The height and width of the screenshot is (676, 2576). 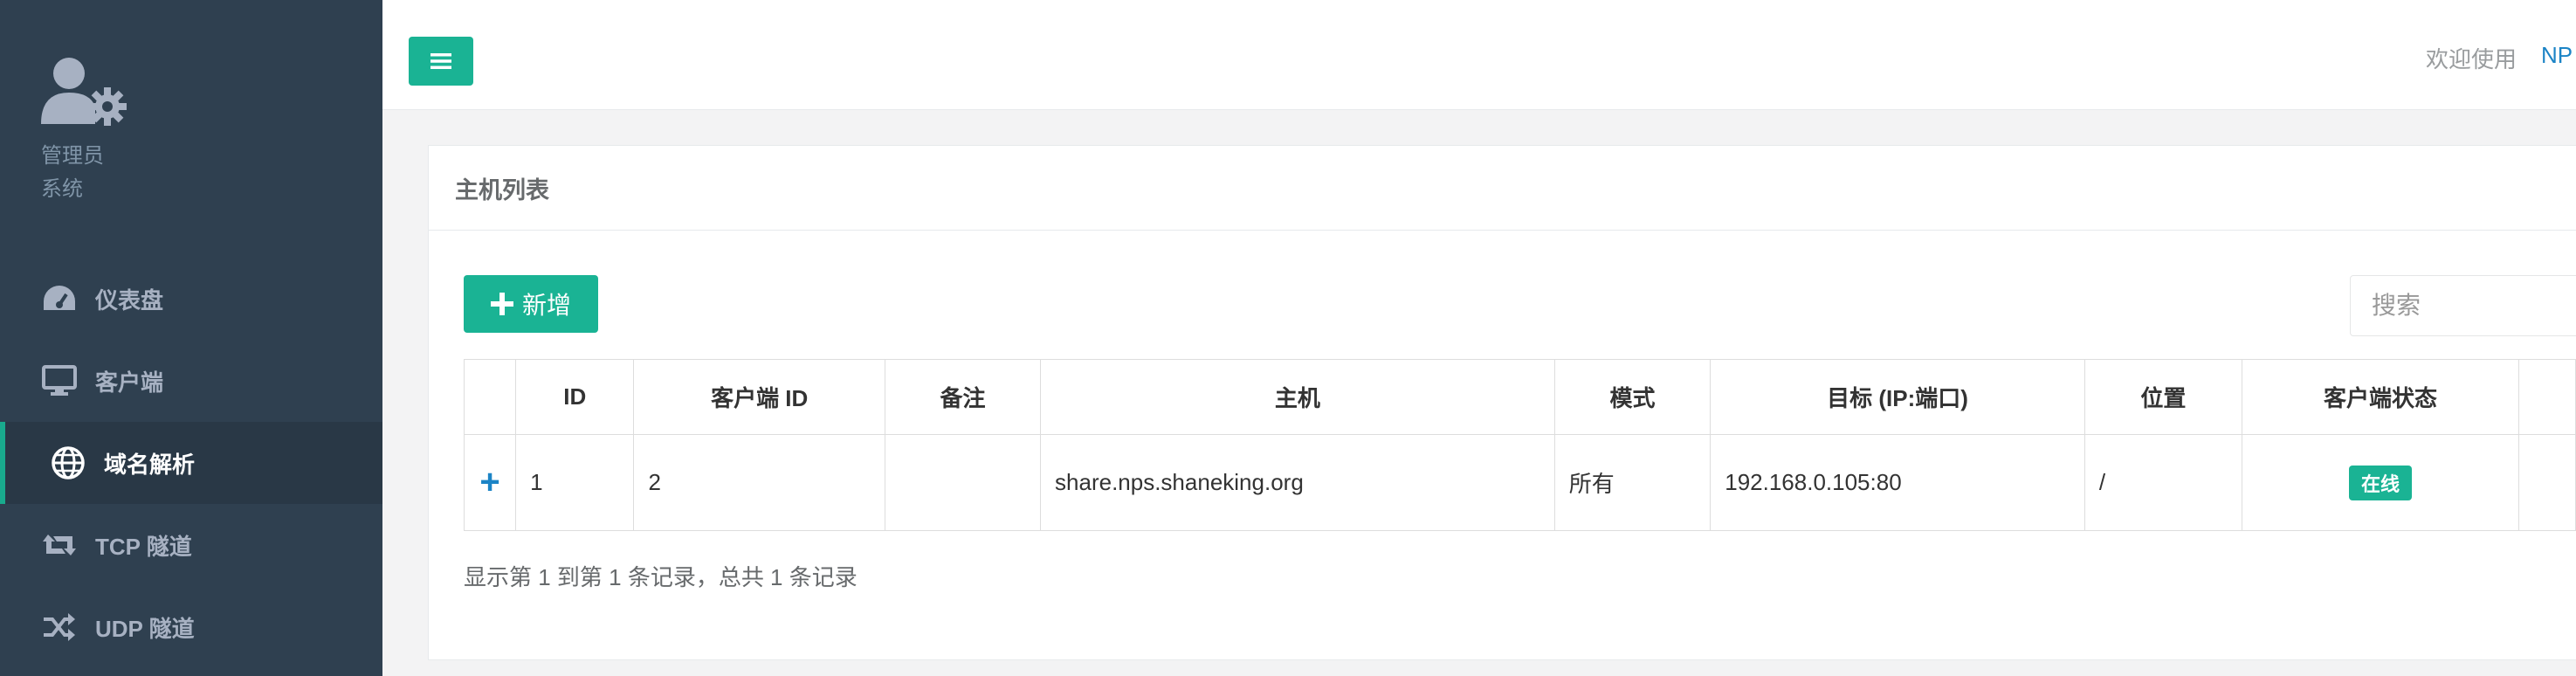 I want to click on add-button: 新增, so click(x=531, y=304).